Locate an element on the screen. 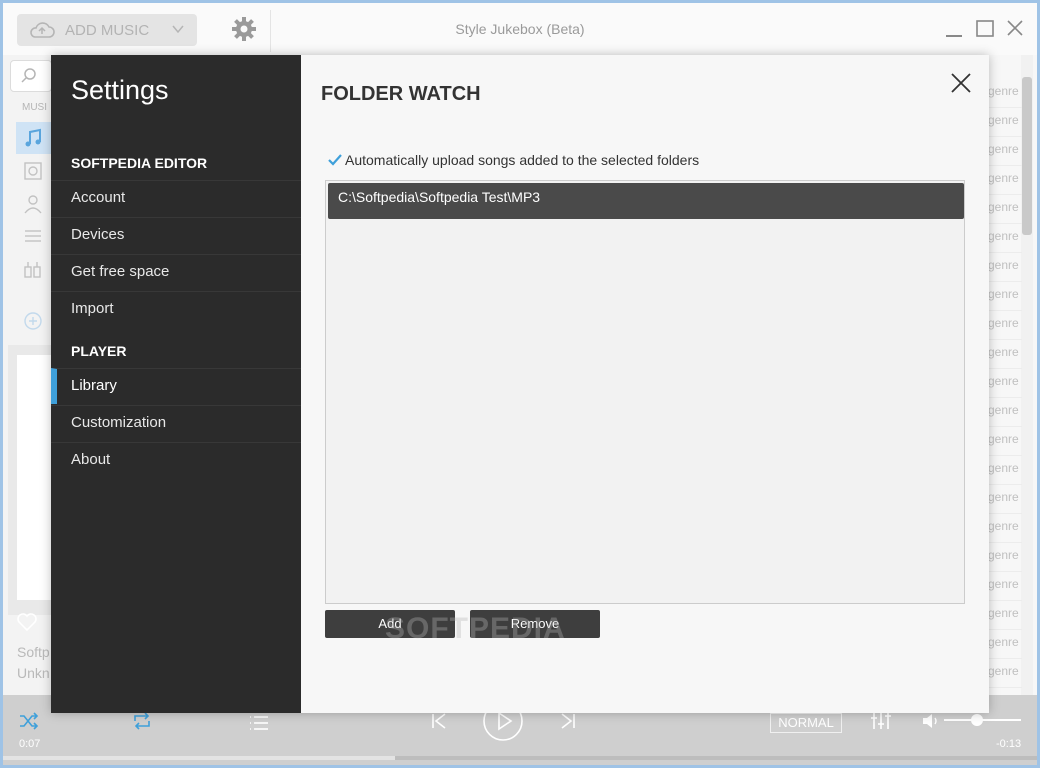 This screenshot has width=1040, height=768. add-music-label: ADD MUSIC is located at coordinates (107, 30).